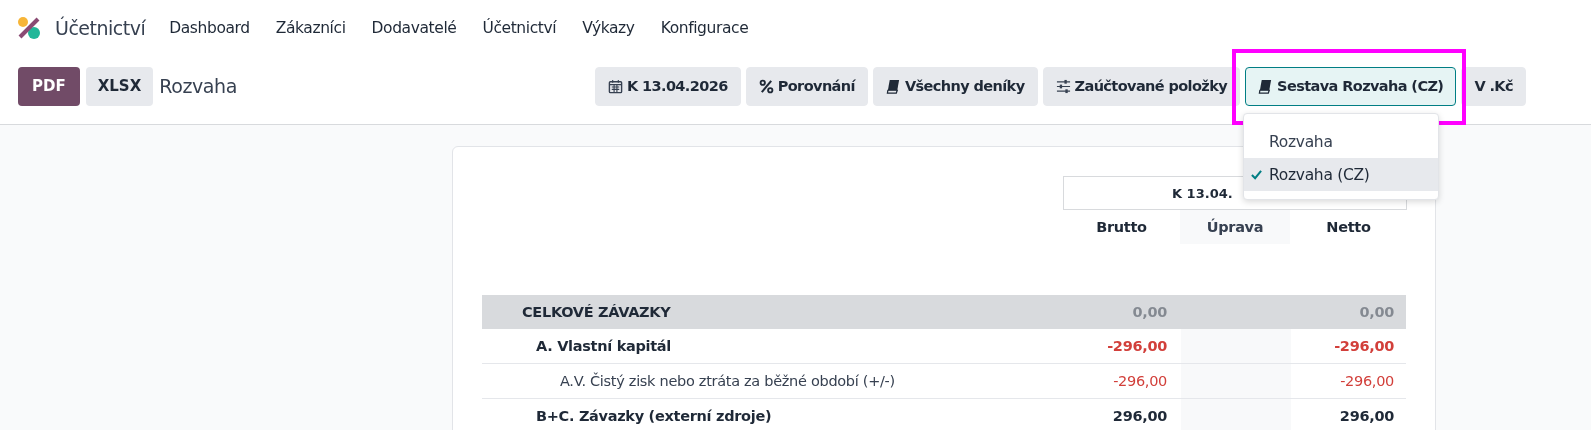 The image size is (1591, 430). What do you see at coordinates (773, 416) in the screenshot?
I see `account-name: B+C. Závazky (externí zdroje)` at bounding box center [773, 416].